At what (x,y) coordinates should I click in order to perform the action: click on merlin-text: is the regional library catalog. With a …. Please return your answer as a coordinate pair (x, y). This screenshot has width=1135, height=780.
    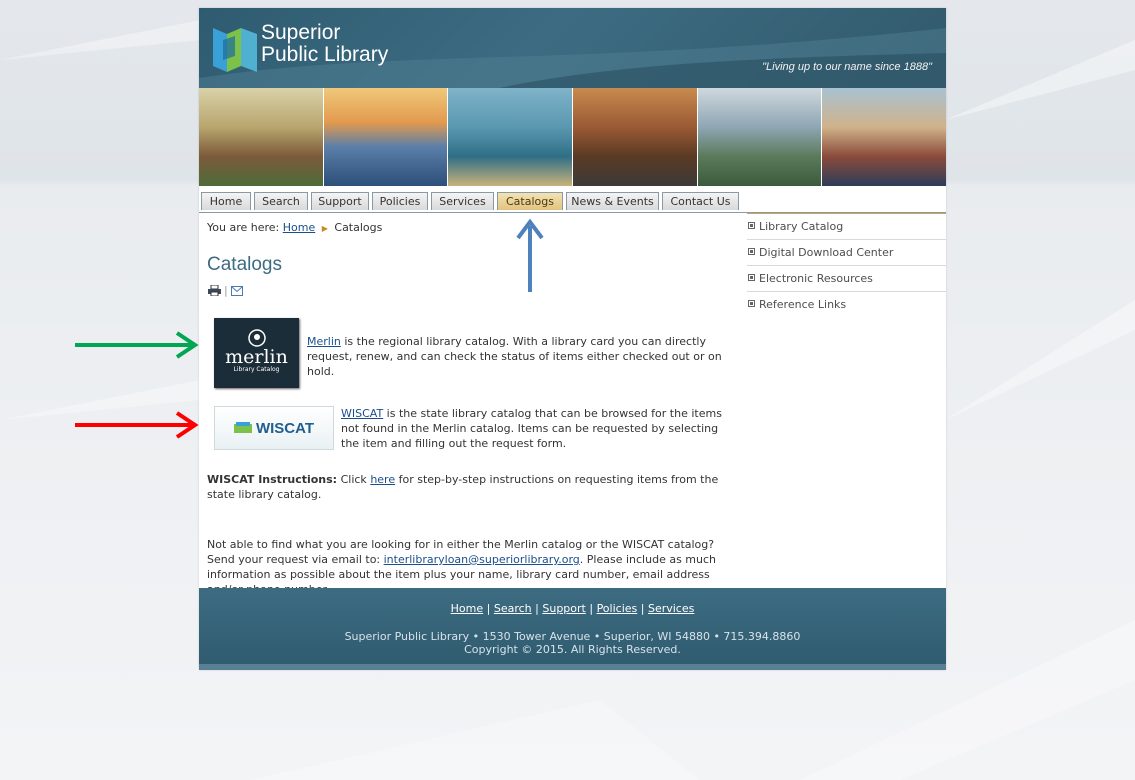
    Looking at the image, I should click on (514, 356).